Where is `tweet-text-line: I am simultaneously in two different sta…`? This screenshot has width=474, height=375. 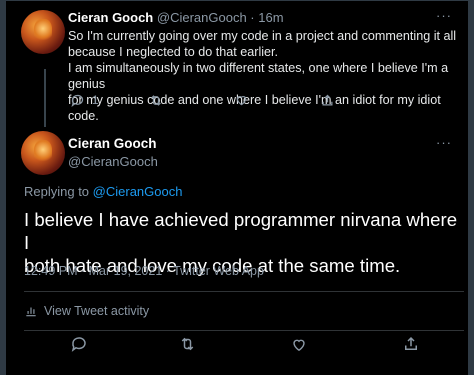 tweet-text-line: I am simultaneously in two different sta… is located at coordinates (258, 76).